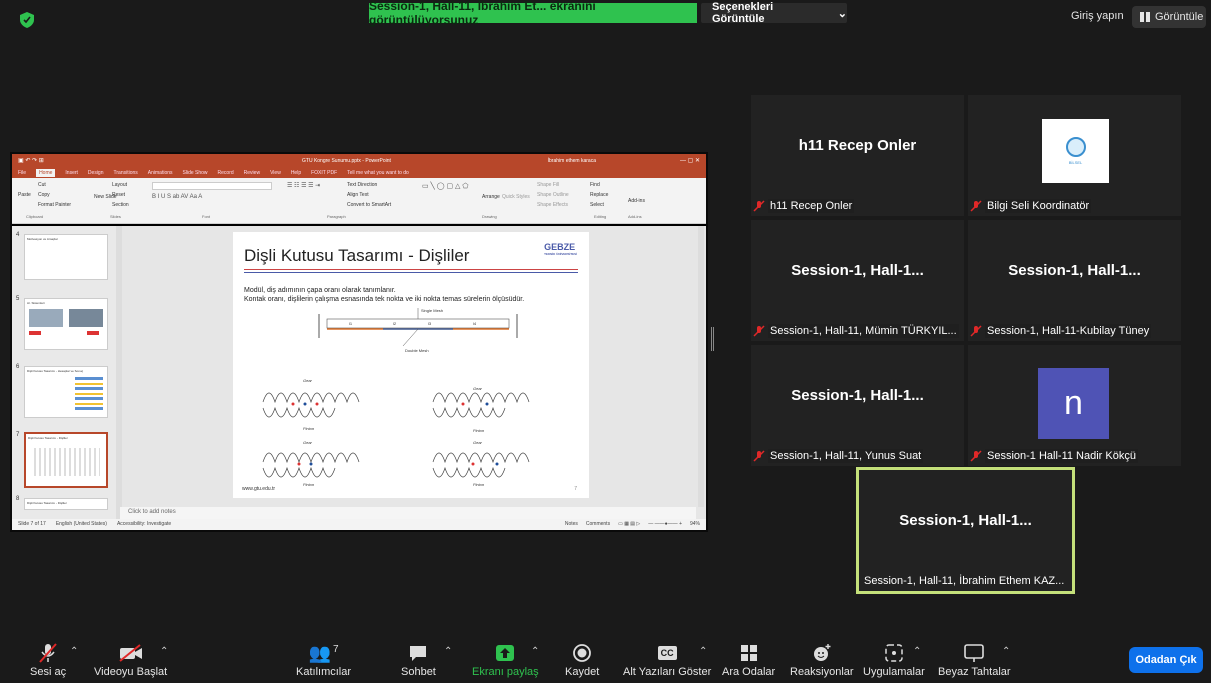 This screenshot has width=1211, height=683. Describe the element at coordinates (690, 160) in the screenshot. I see `window-controls: — ▢ ✕` at that location.